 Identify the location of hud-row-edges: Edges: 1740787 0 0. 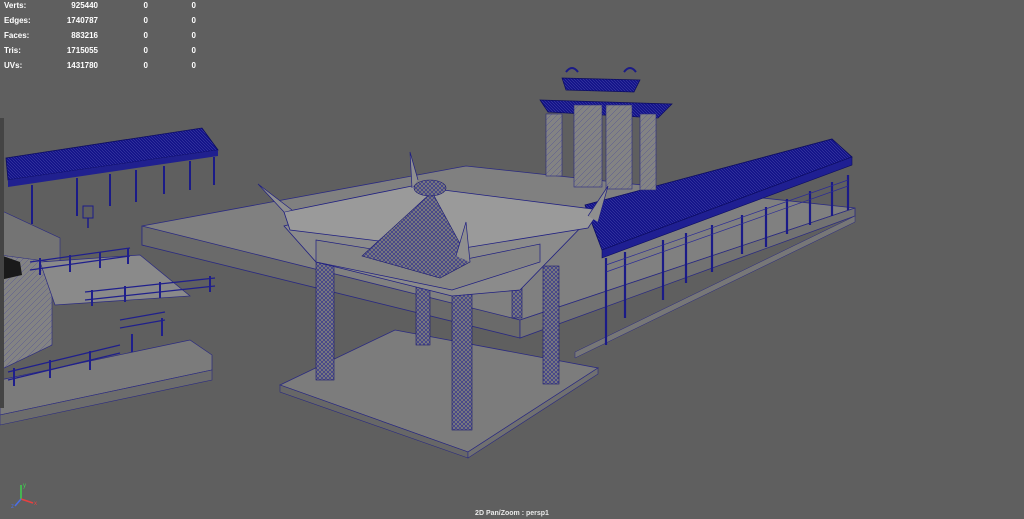
(100, 22).